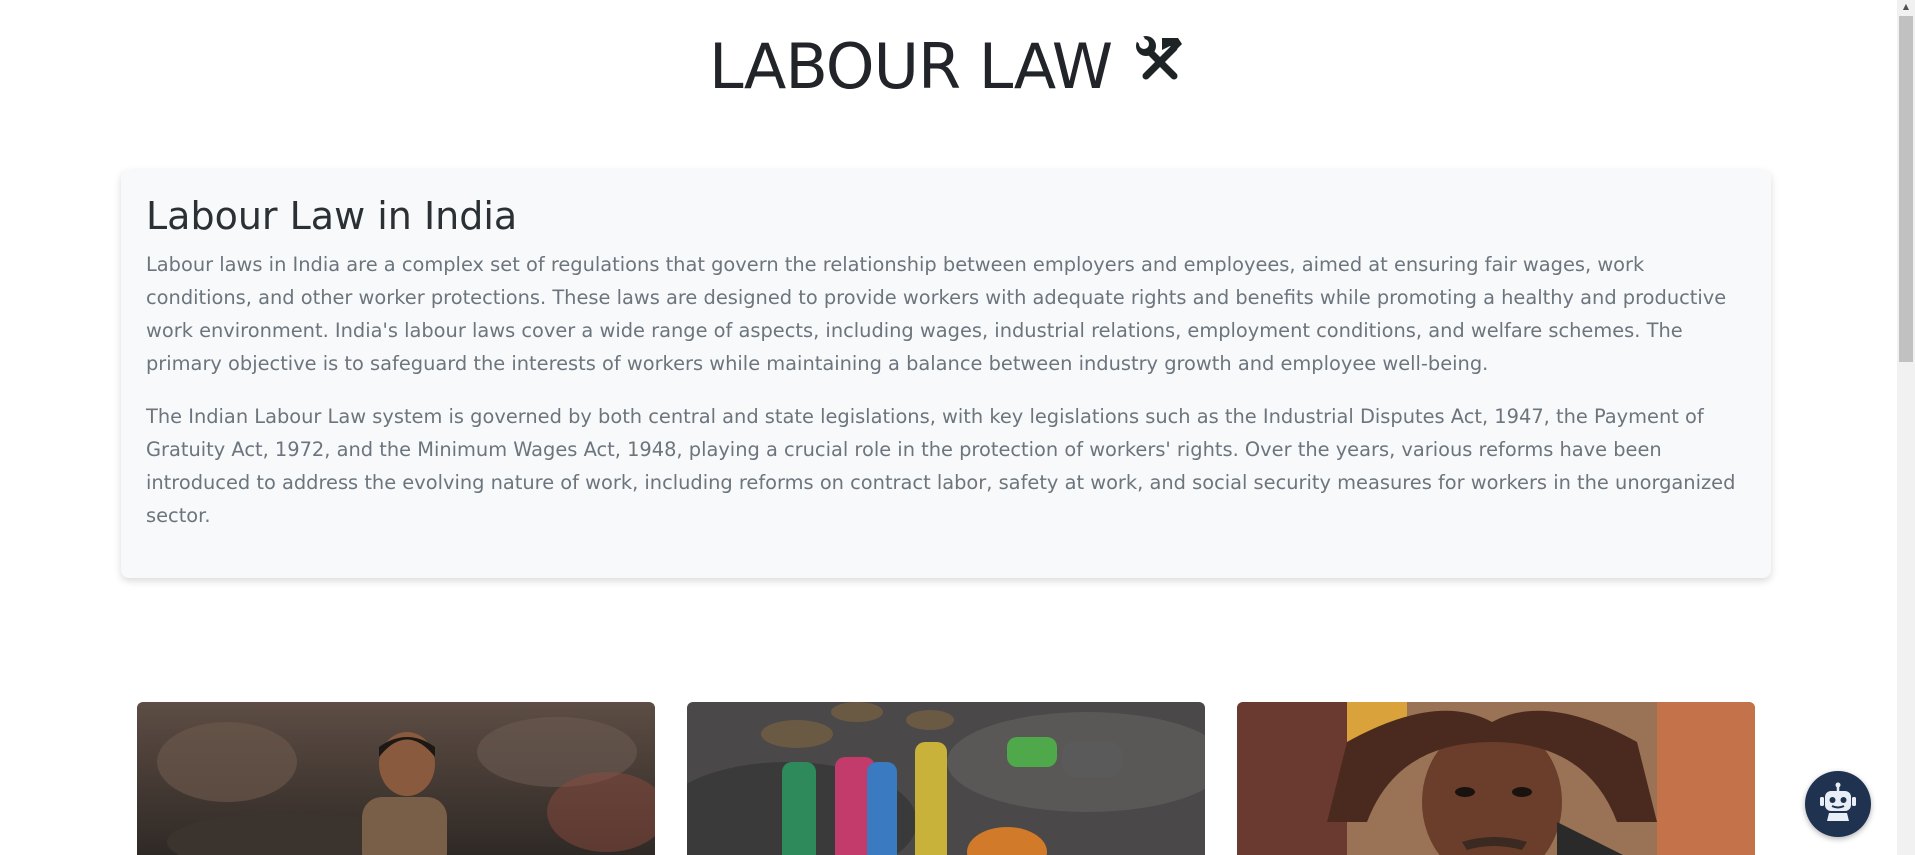  I want to click on page-title-text: LABOUR LAW, so click(910, 66).